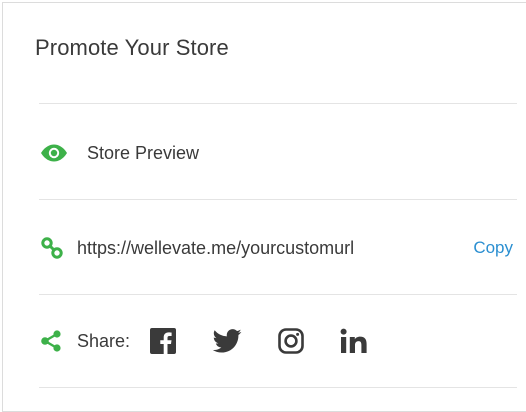  What do you see at coordinates (132, 47) in the screenshot?
I see `panel-title: Promote Your Store` at bounding box center [132, 47].